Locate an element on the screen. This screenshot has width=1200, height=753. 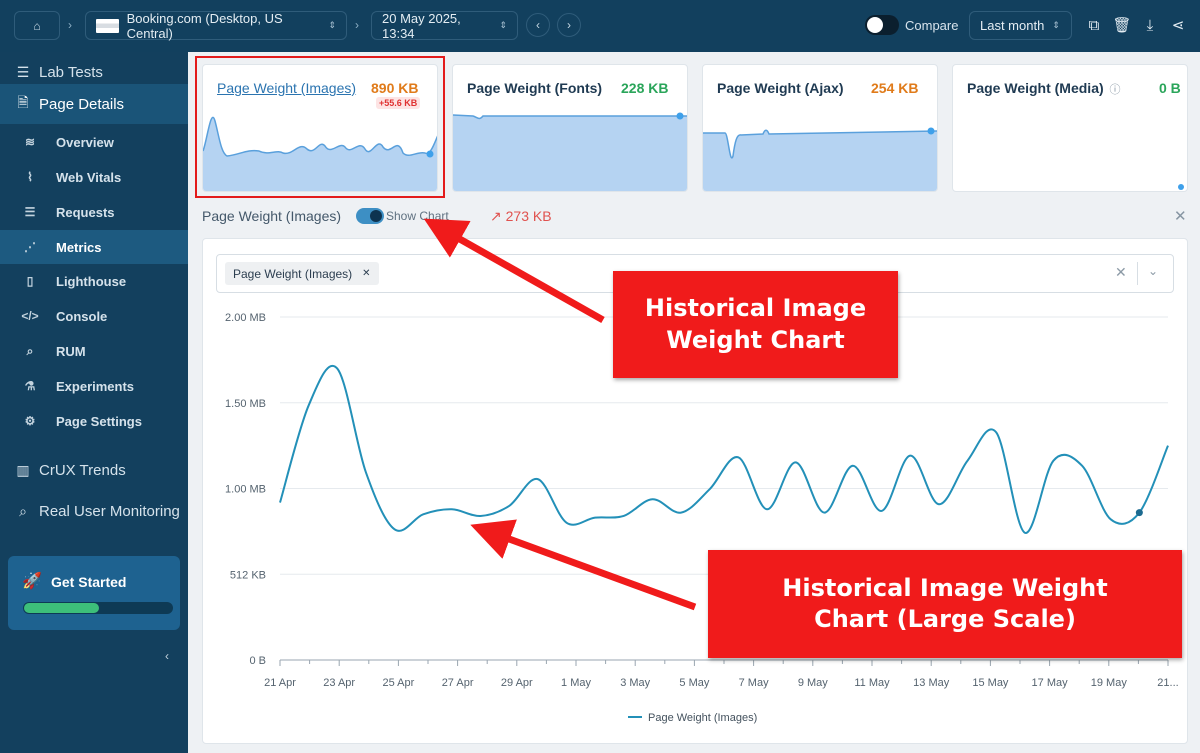
pulse-icon: ⌇ is located at coordinates (30, 177).